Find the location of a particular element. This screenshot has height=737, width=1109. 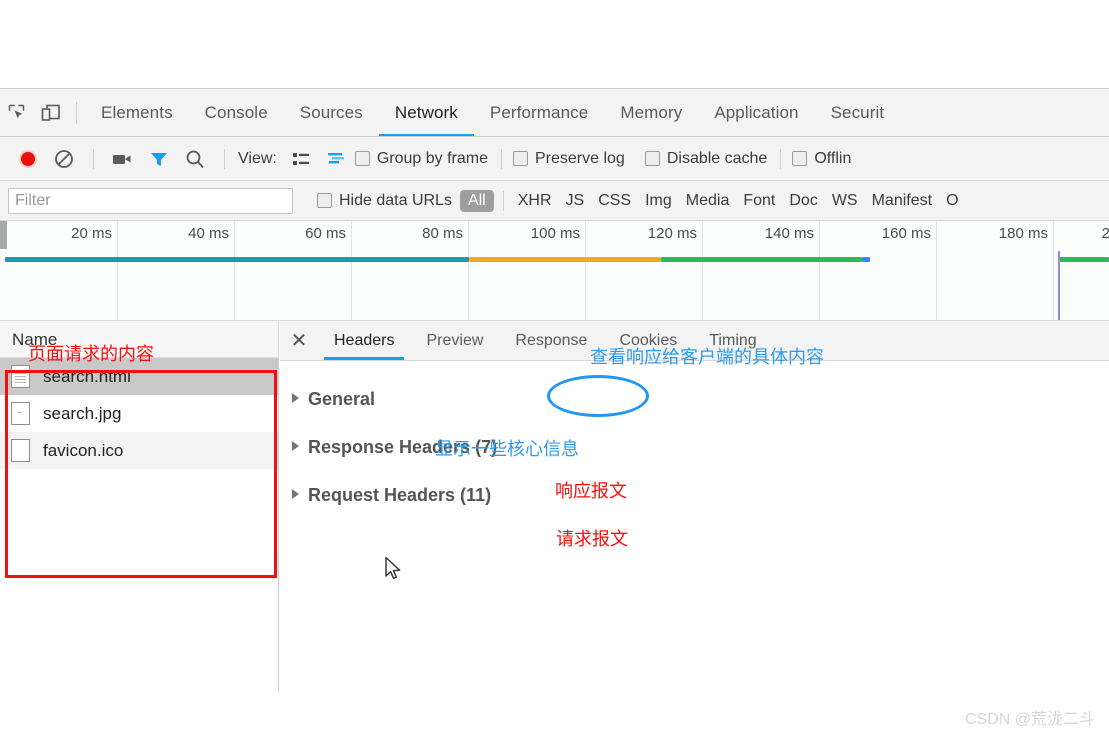

generic-file-icon is located at coordinates (20, 450).